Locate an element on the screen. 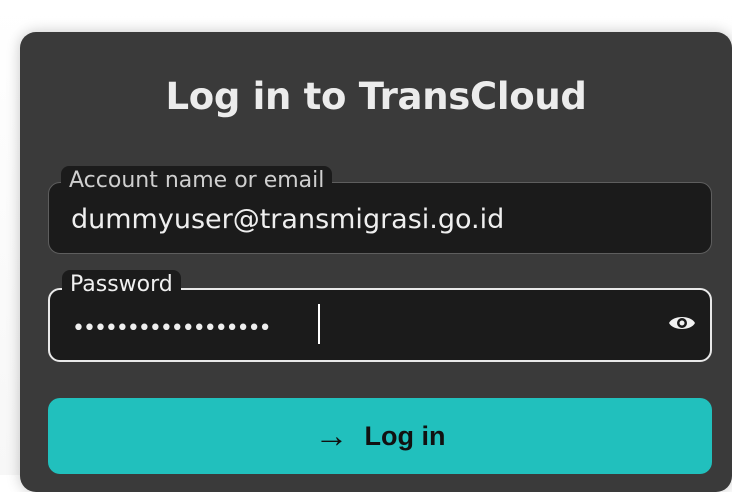 This screenshot has height=492, width=732. text-caret is located at coordinates (319, 324).